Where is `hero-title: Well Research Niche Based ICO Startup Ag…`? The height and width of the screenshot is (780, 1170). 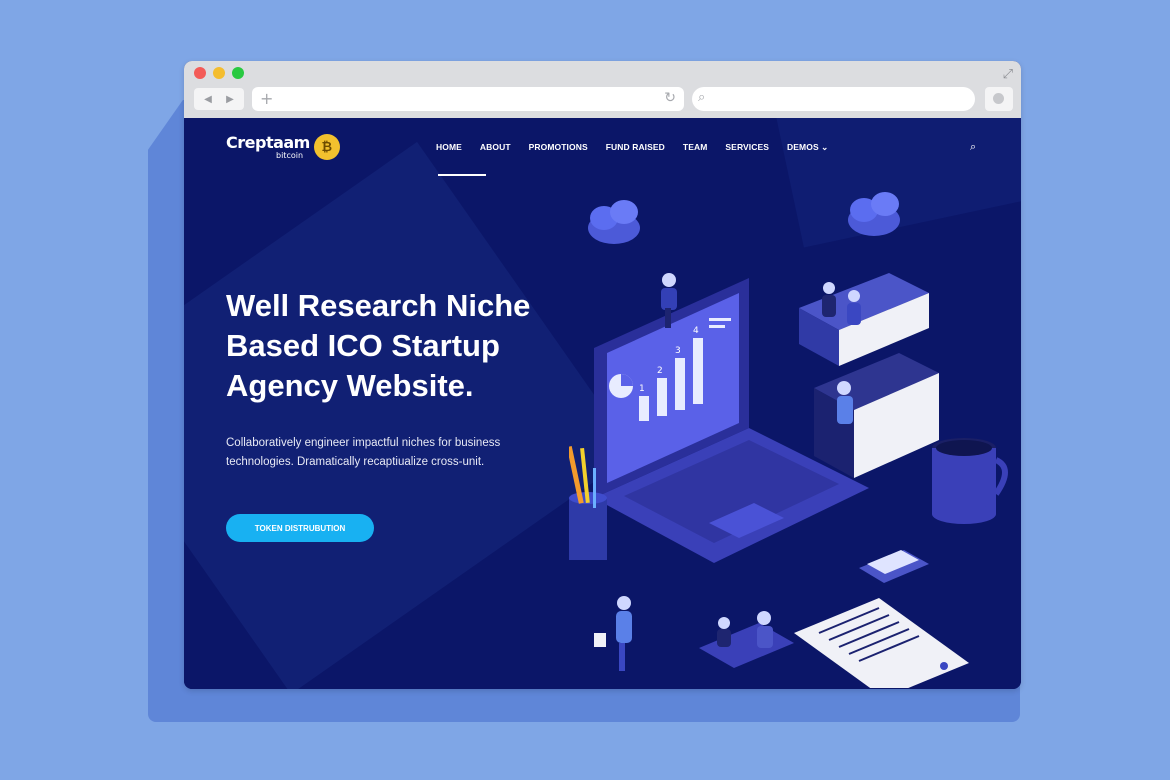
hero-title: Well Research Niche Based ICO Startup Ag… is located at coordinates (406, 346).